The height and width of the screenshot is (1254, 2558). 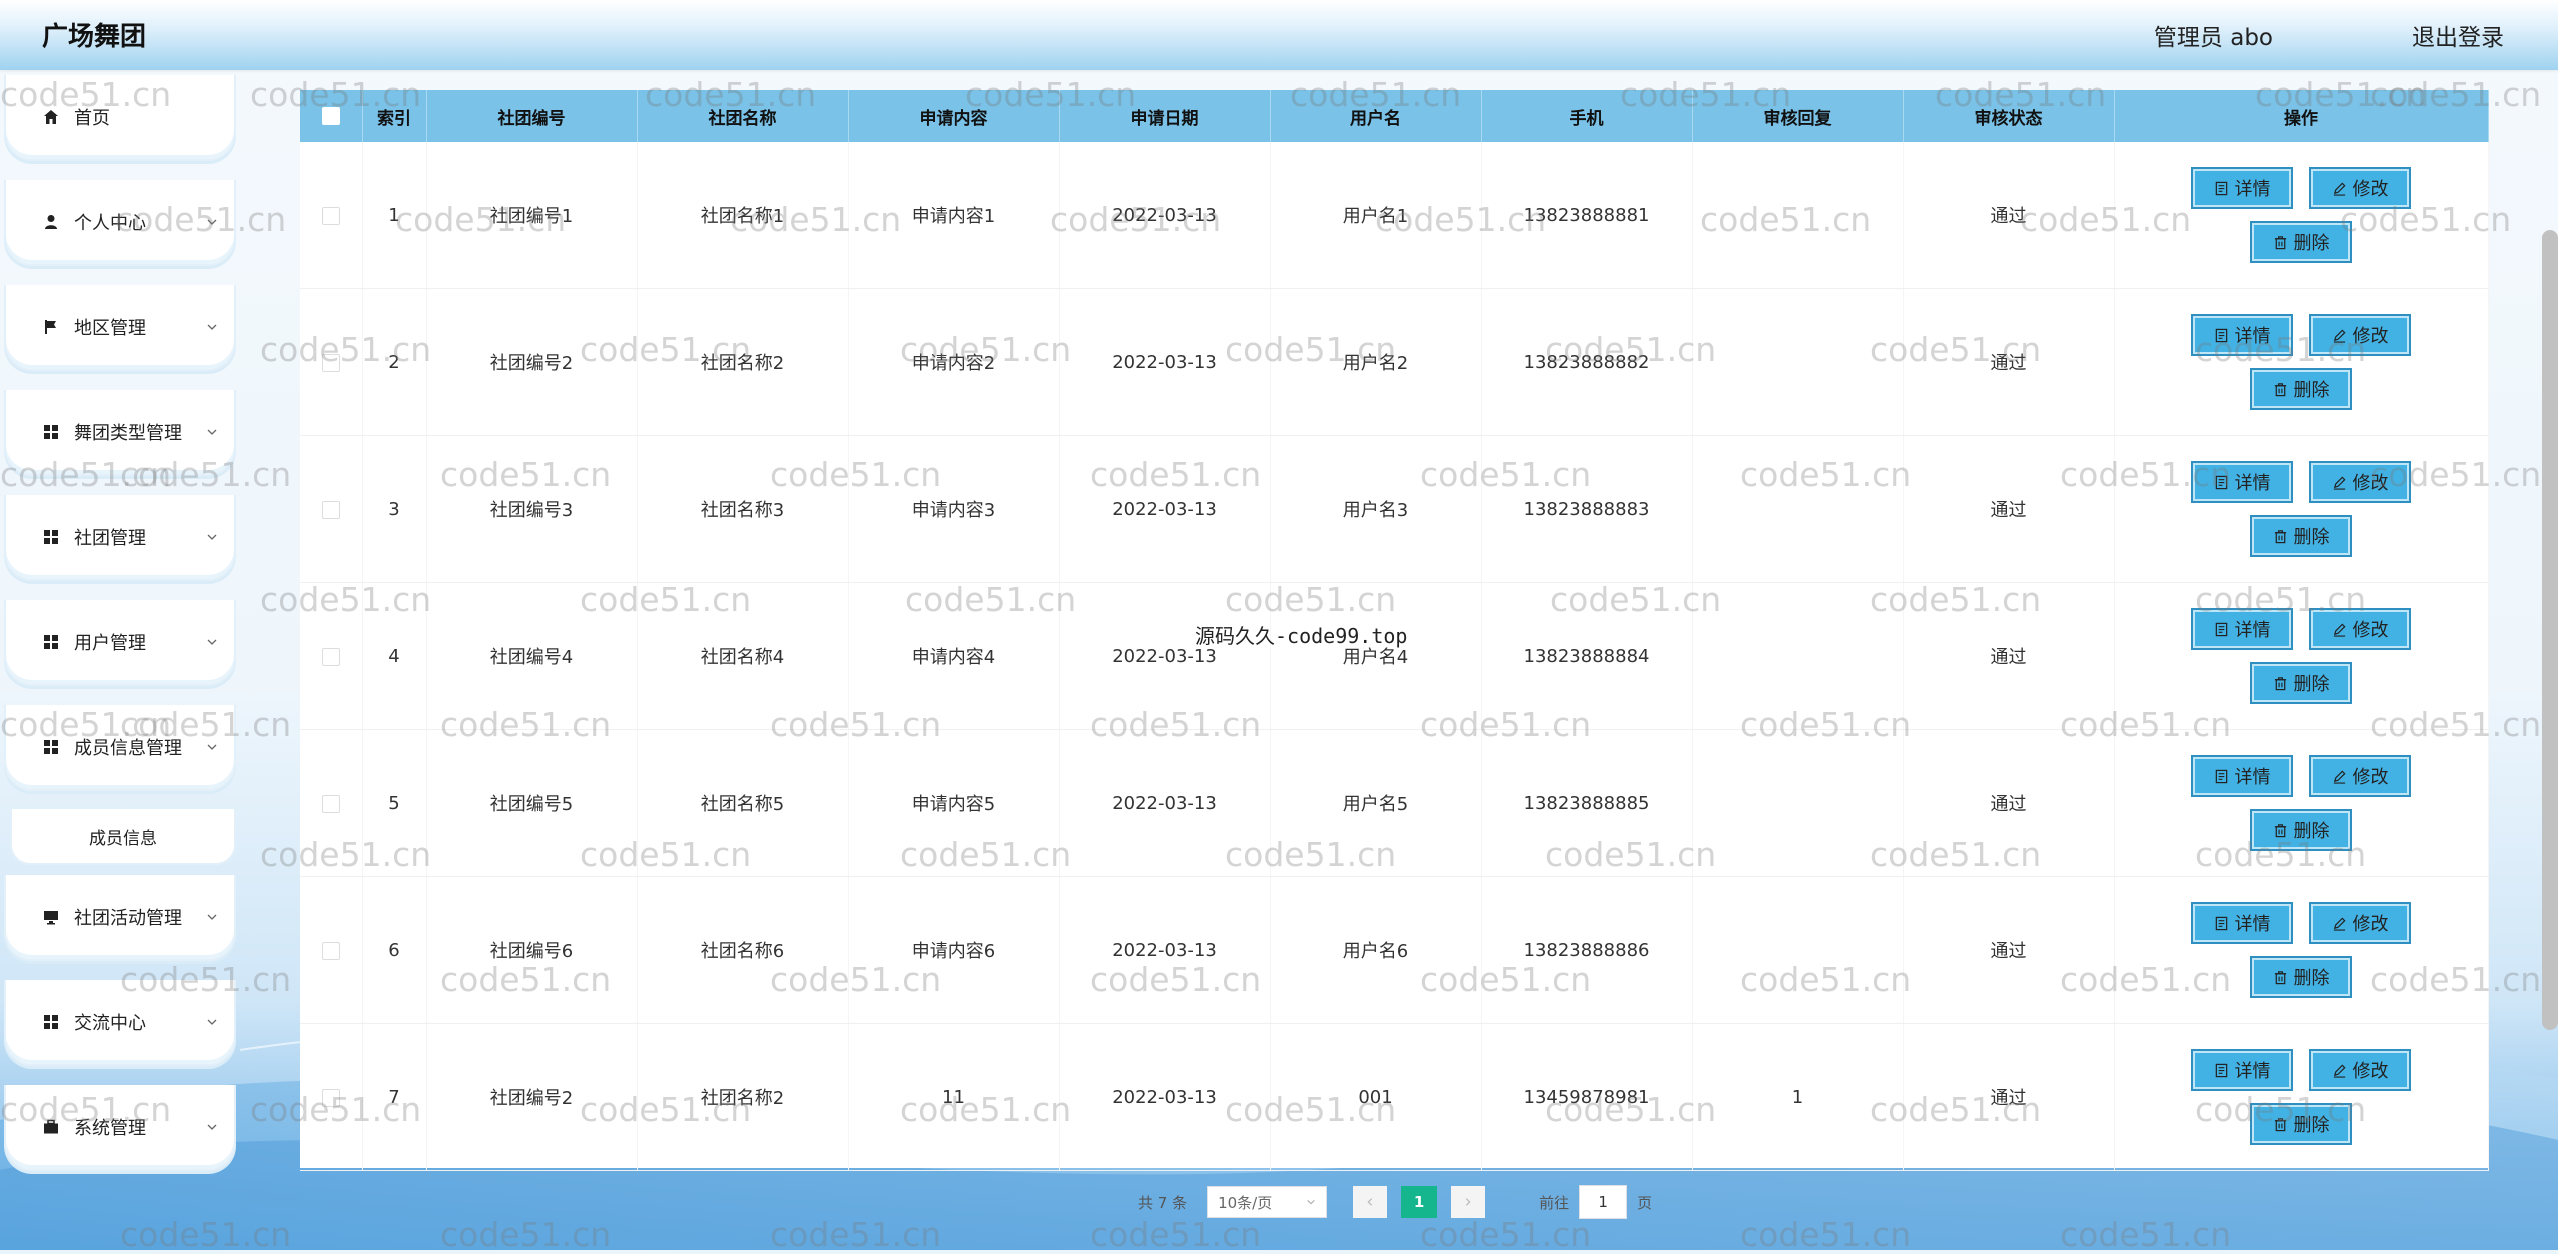 What do you see at coordinates (120, 1128) in the screenshot?
I see `sidebar-item-system: 系统管理` at bounding box center [120, 1128].